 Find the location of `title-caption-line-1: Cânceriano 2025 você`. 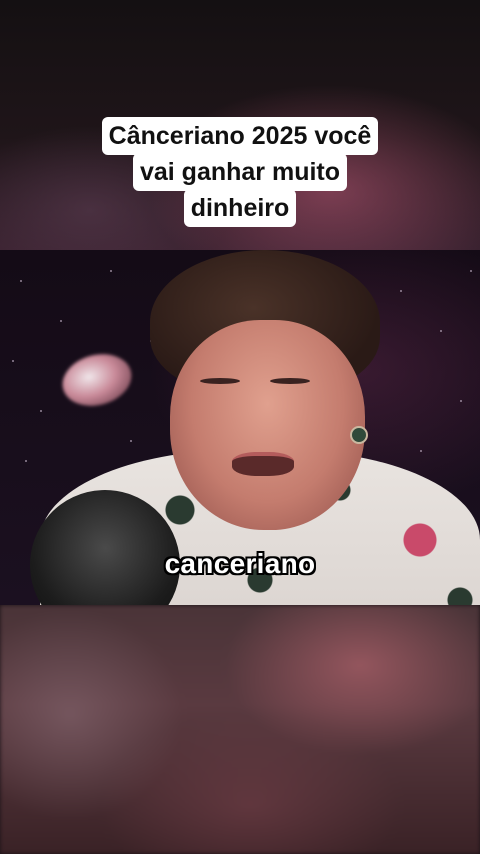

title-caption-line-1: Cânceriano 2025 você is located at coordinates (240, 136).